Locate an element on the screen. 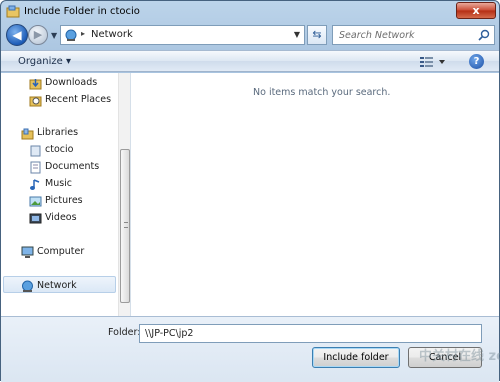  forward-button: ▶ is located at coordinates (38, 35).